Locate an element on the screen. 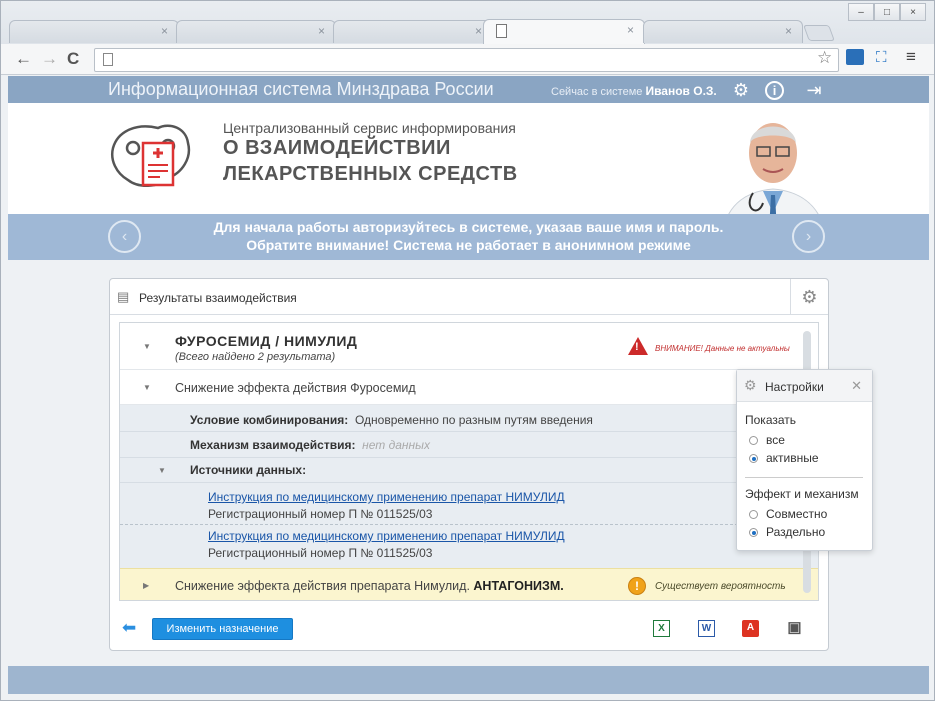 The height and width of the screenshot is (701, 935). chevron-right-icon: ▶ is located at coordinates (146, 585).